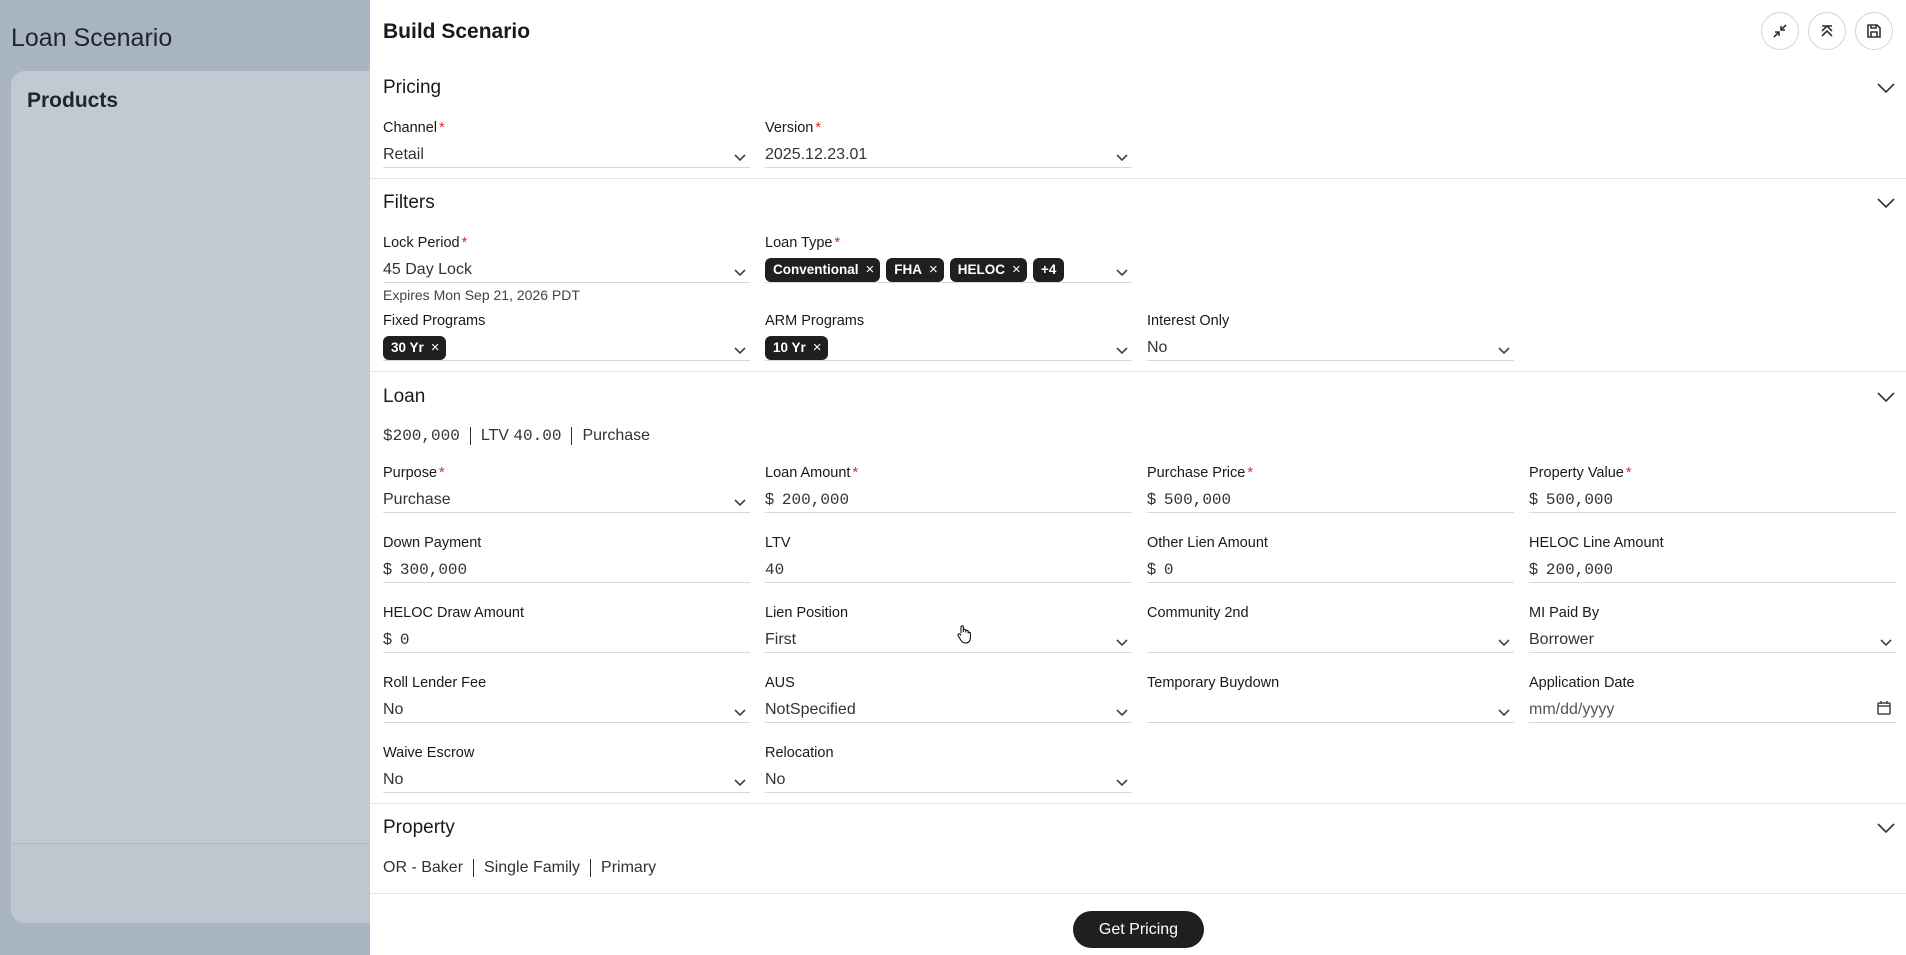 Image resolution: width=1906 pixels, height=955 pixels. What do you see at coordinates (816, 154) in the screenshot?
I see `version-value: 2025.12.23.01` at bounding box center [816, 154].